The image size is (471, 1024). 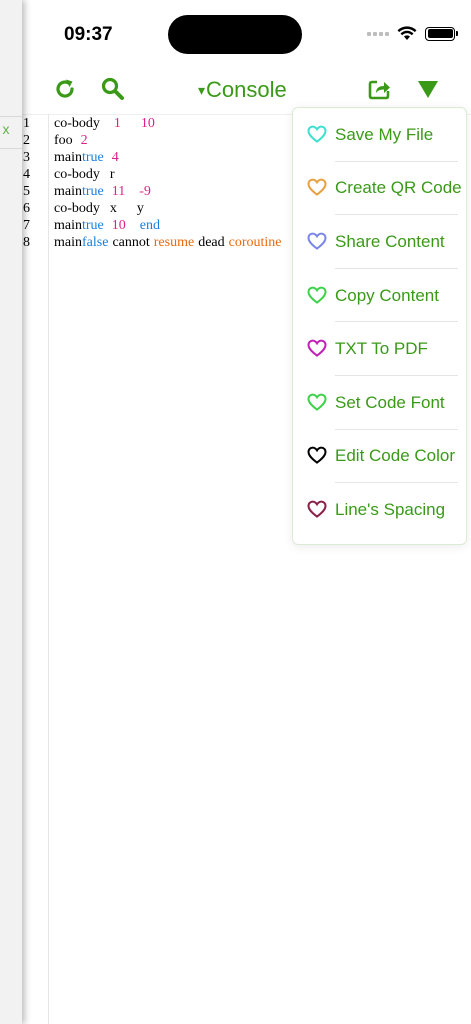 I want to click on line-text: foo 2, so click(x=71, y=140).